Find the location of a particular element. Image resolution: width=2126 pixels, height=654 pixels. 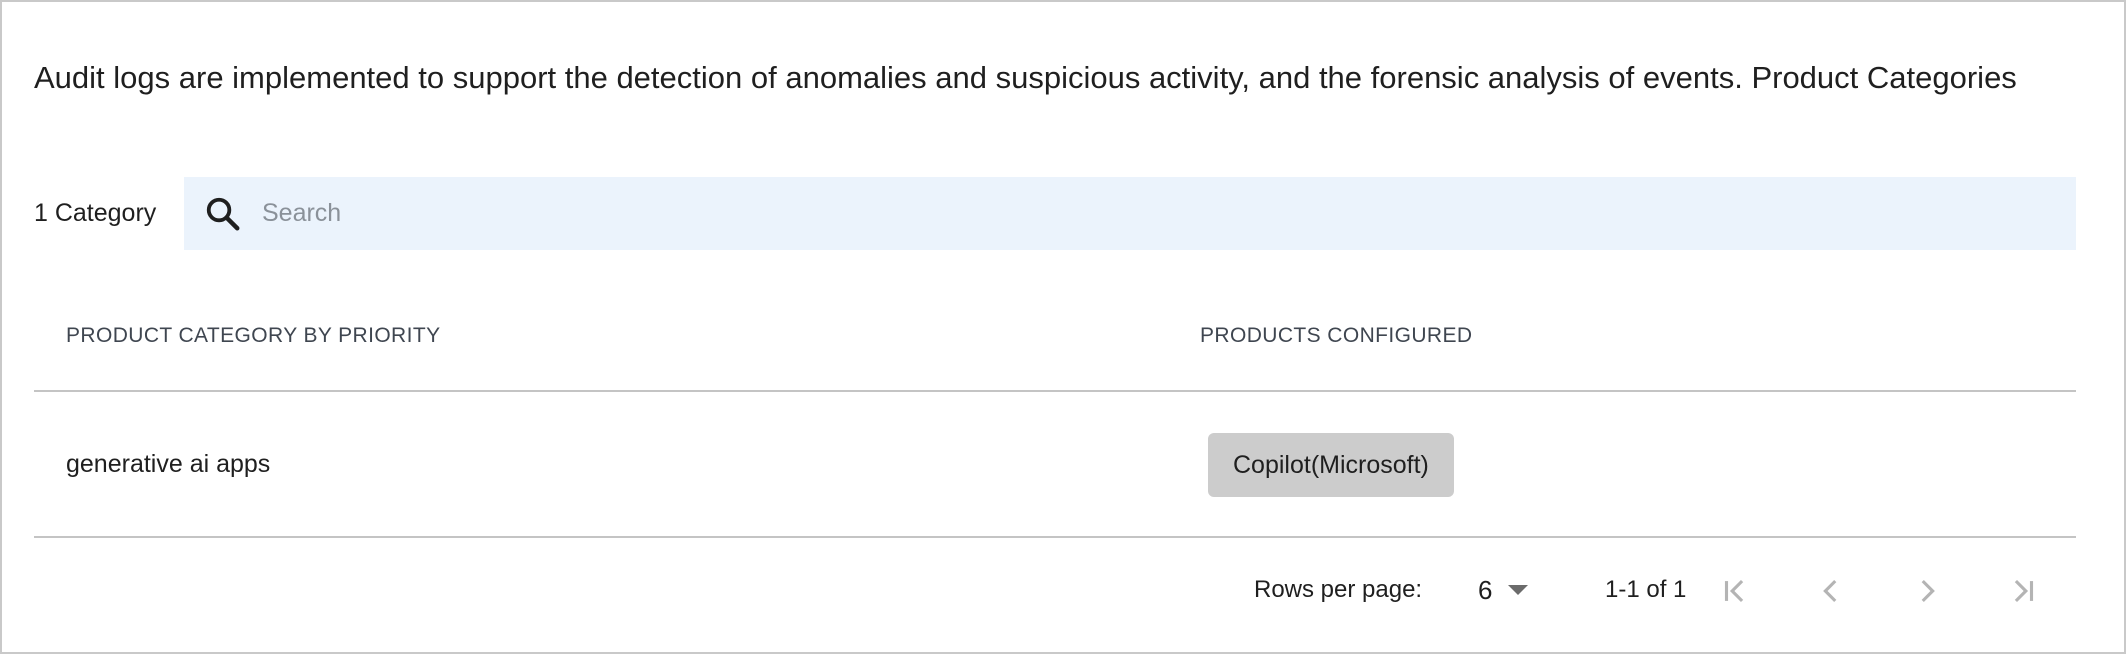

column-header-products: PRODUCTS CONFIGURED is located at coordinates (1336, 336).